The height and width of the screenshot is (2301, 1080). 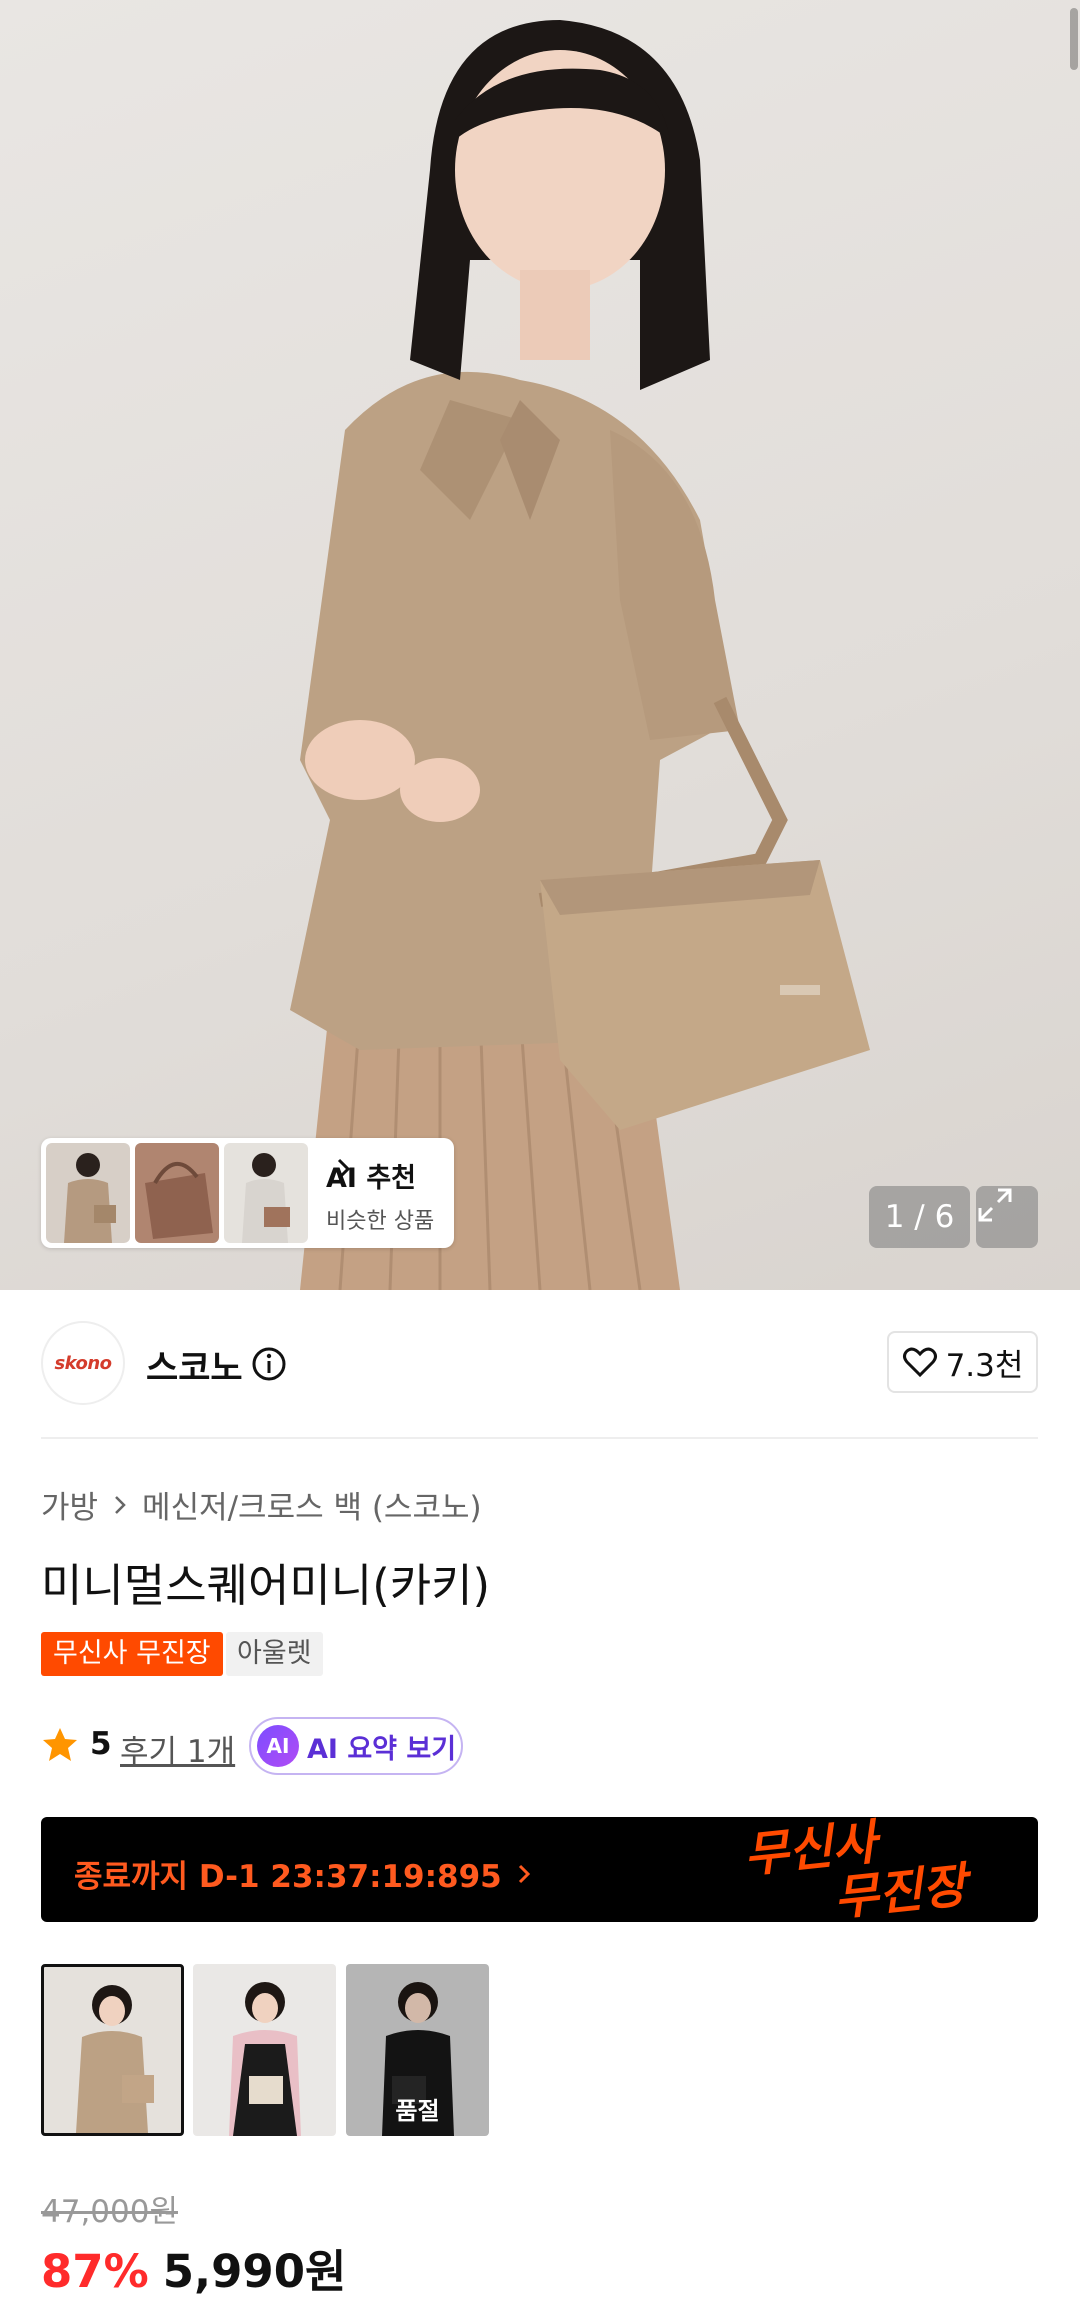 What do you see at coordinates (83, 1363) in the screenshot?
I see `brand-logo: skono` at bounding box center [83, 1363].